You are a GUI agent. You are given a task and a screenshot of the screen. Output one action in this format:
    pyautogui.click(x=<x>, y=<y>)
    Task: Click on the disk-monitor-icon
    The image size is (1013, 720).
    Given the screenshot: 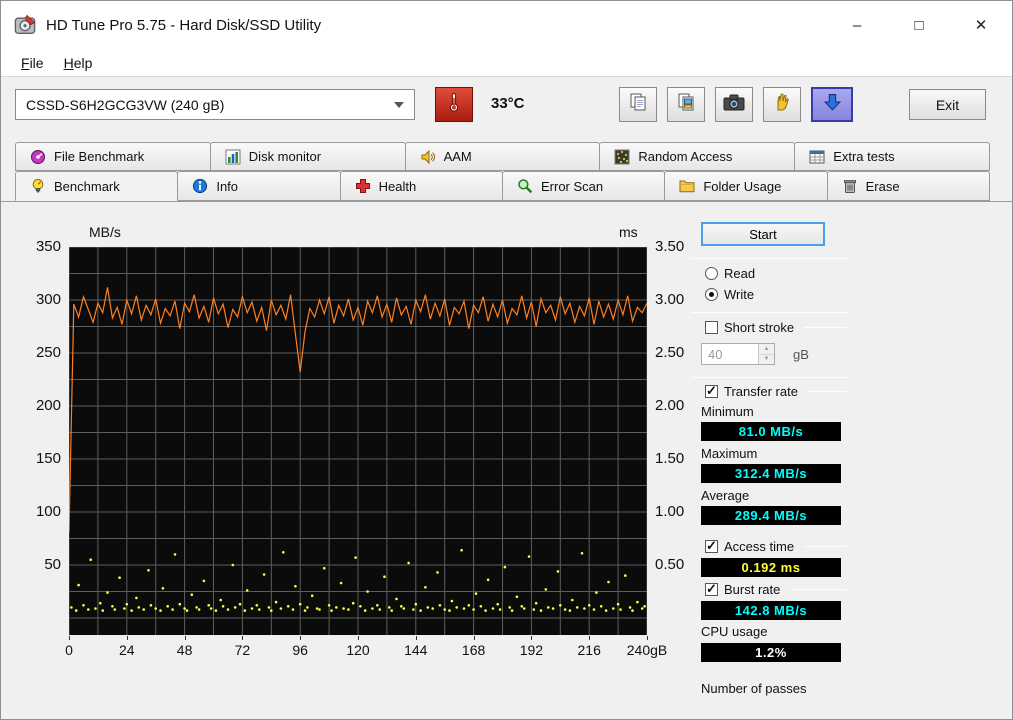 What is the action you would take?
    pyautogui.click(x=233, y=157)
    